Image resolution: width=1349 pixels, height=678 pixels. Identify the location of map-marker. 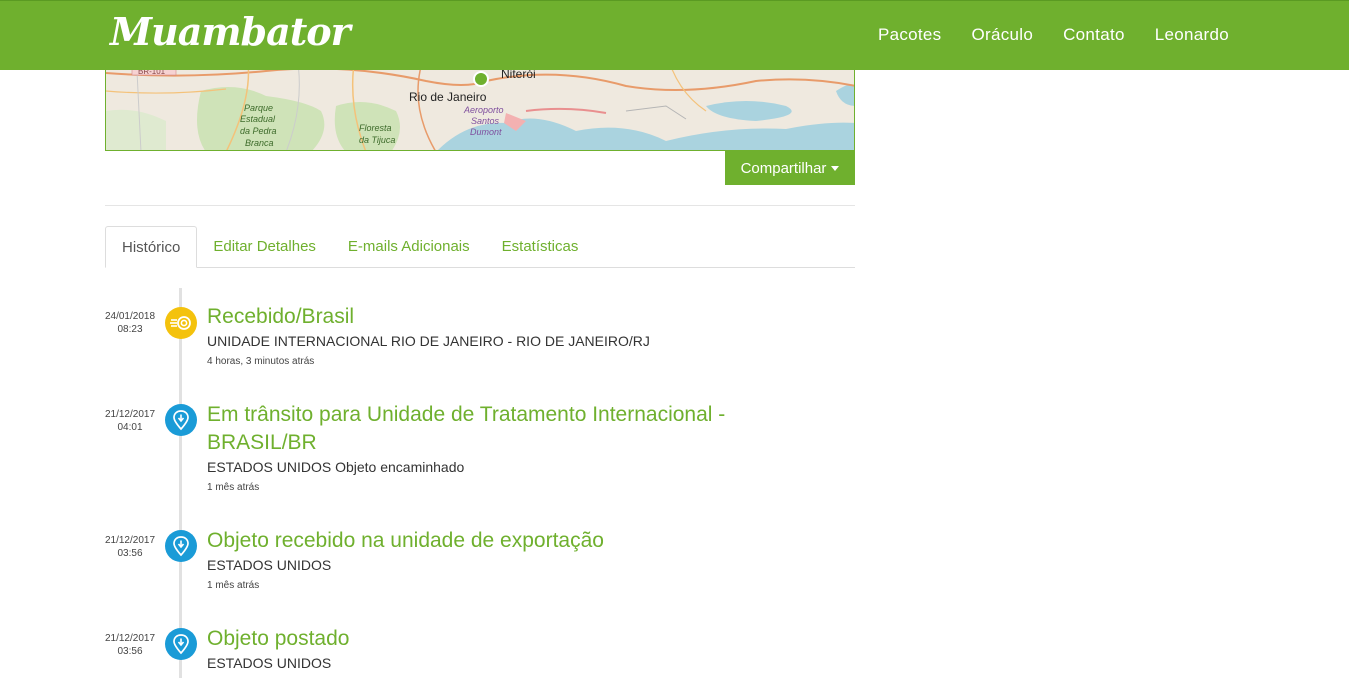
(481, 79).